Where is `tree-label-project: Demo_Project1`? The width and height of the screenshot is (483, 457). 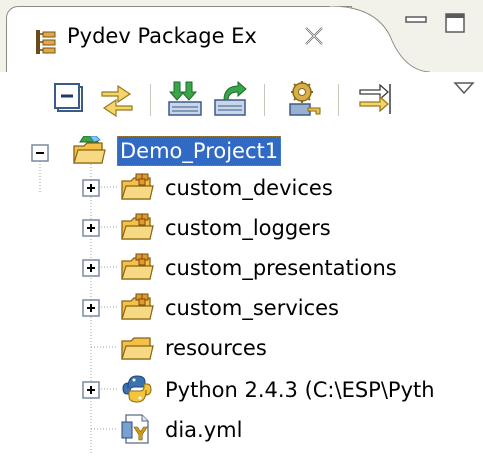
tree-label-project: Demo_Project1 is located at coordinates (199, 151).